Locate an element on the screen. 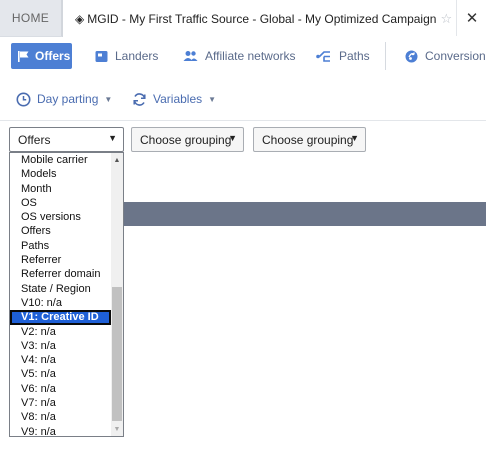 The width and height of the screenshot is (486, 461). variables-label: Variables is located at coordinates (178, 99).